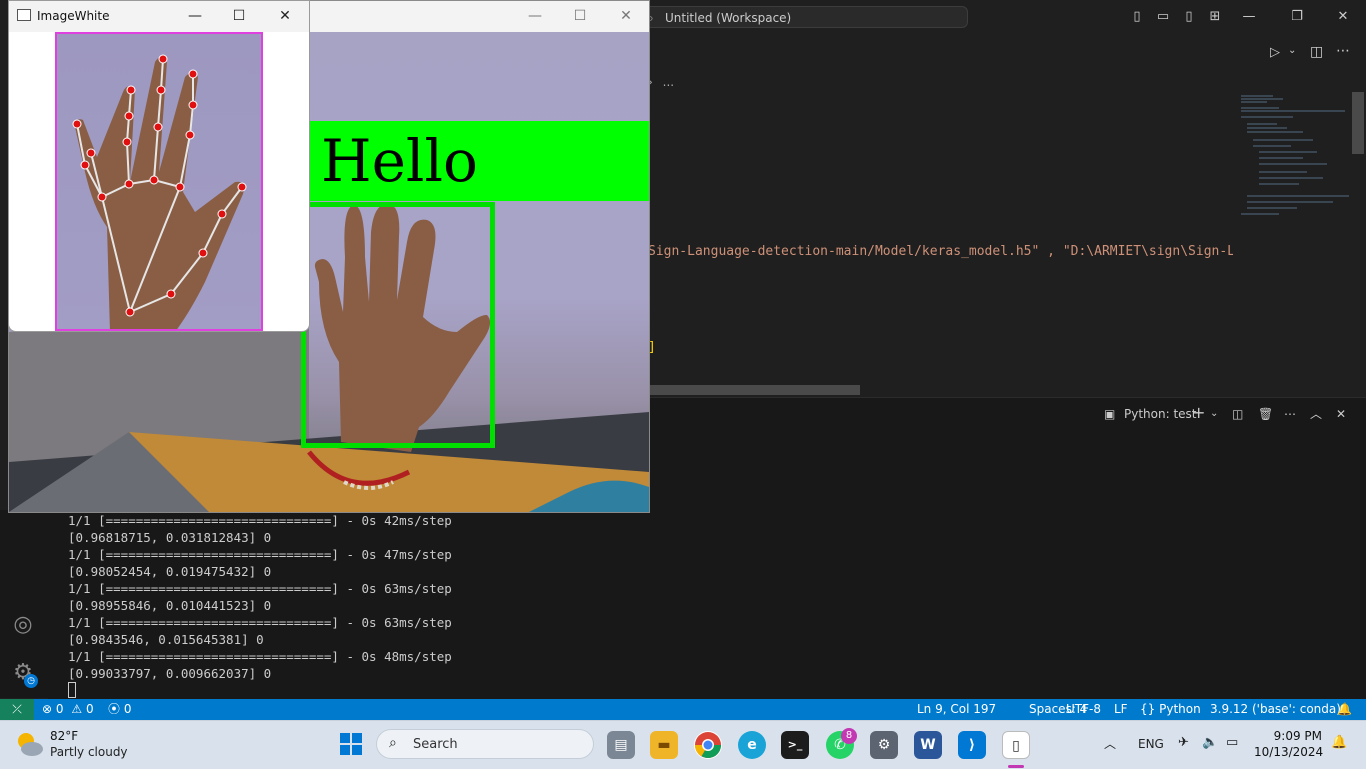 This screenshot has height=769, width=1366. What do you see at coordinates (399, 161) in the screenshot?
I see `prediction-label: Hello` at bounding box center [399, 161].